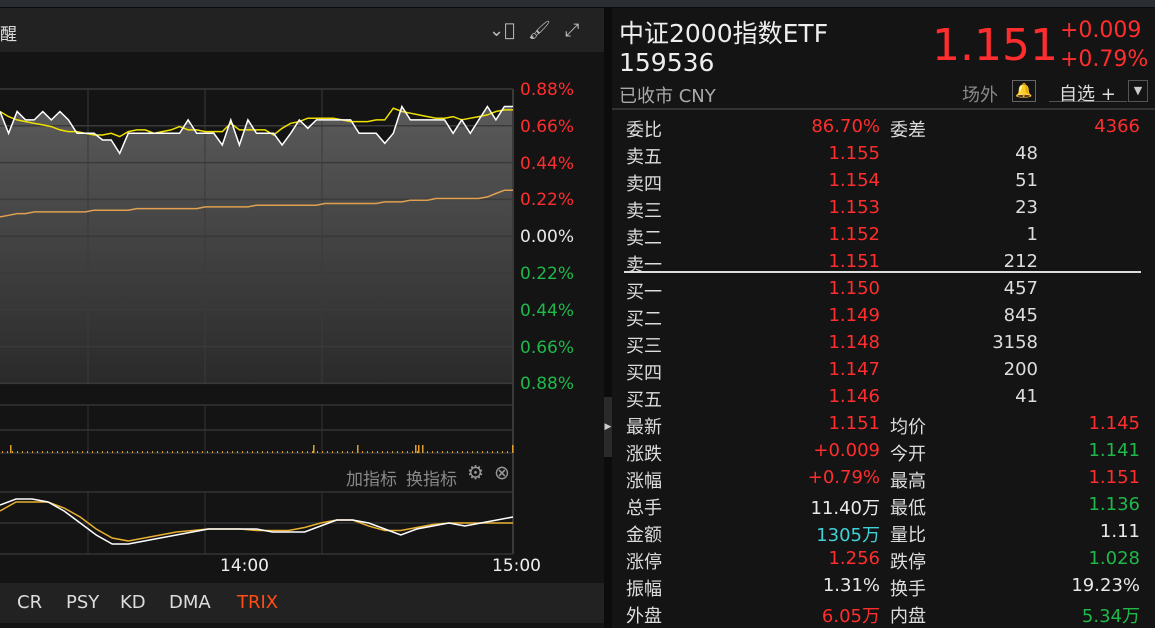 Image resolution: width=1155 pixels, height=628 pixels. Describe the element at coordinates (850, 616) in the screenshot. I see `stat-value: 6.05万` at that location.